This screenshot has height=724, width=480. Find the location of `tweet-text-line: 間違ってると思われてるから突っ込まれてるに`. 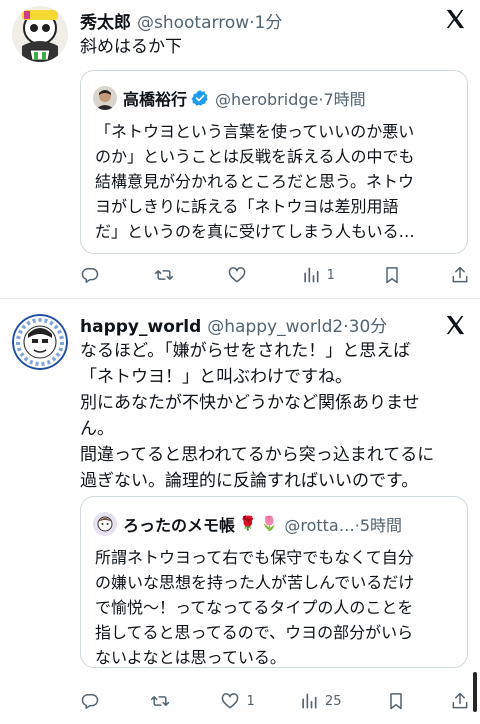

tweet-text-line: 間違ってると思われてるから突っ込まれてるに is located at coordinates (257, 455).